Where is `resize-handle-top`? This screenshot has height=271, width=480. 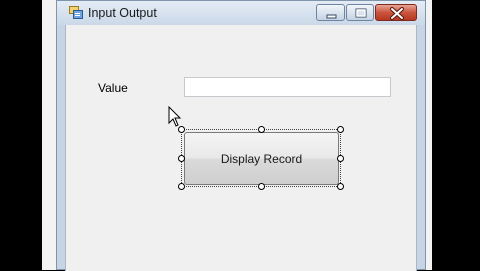
resize-handle-top is located at coordinates (261, 129).